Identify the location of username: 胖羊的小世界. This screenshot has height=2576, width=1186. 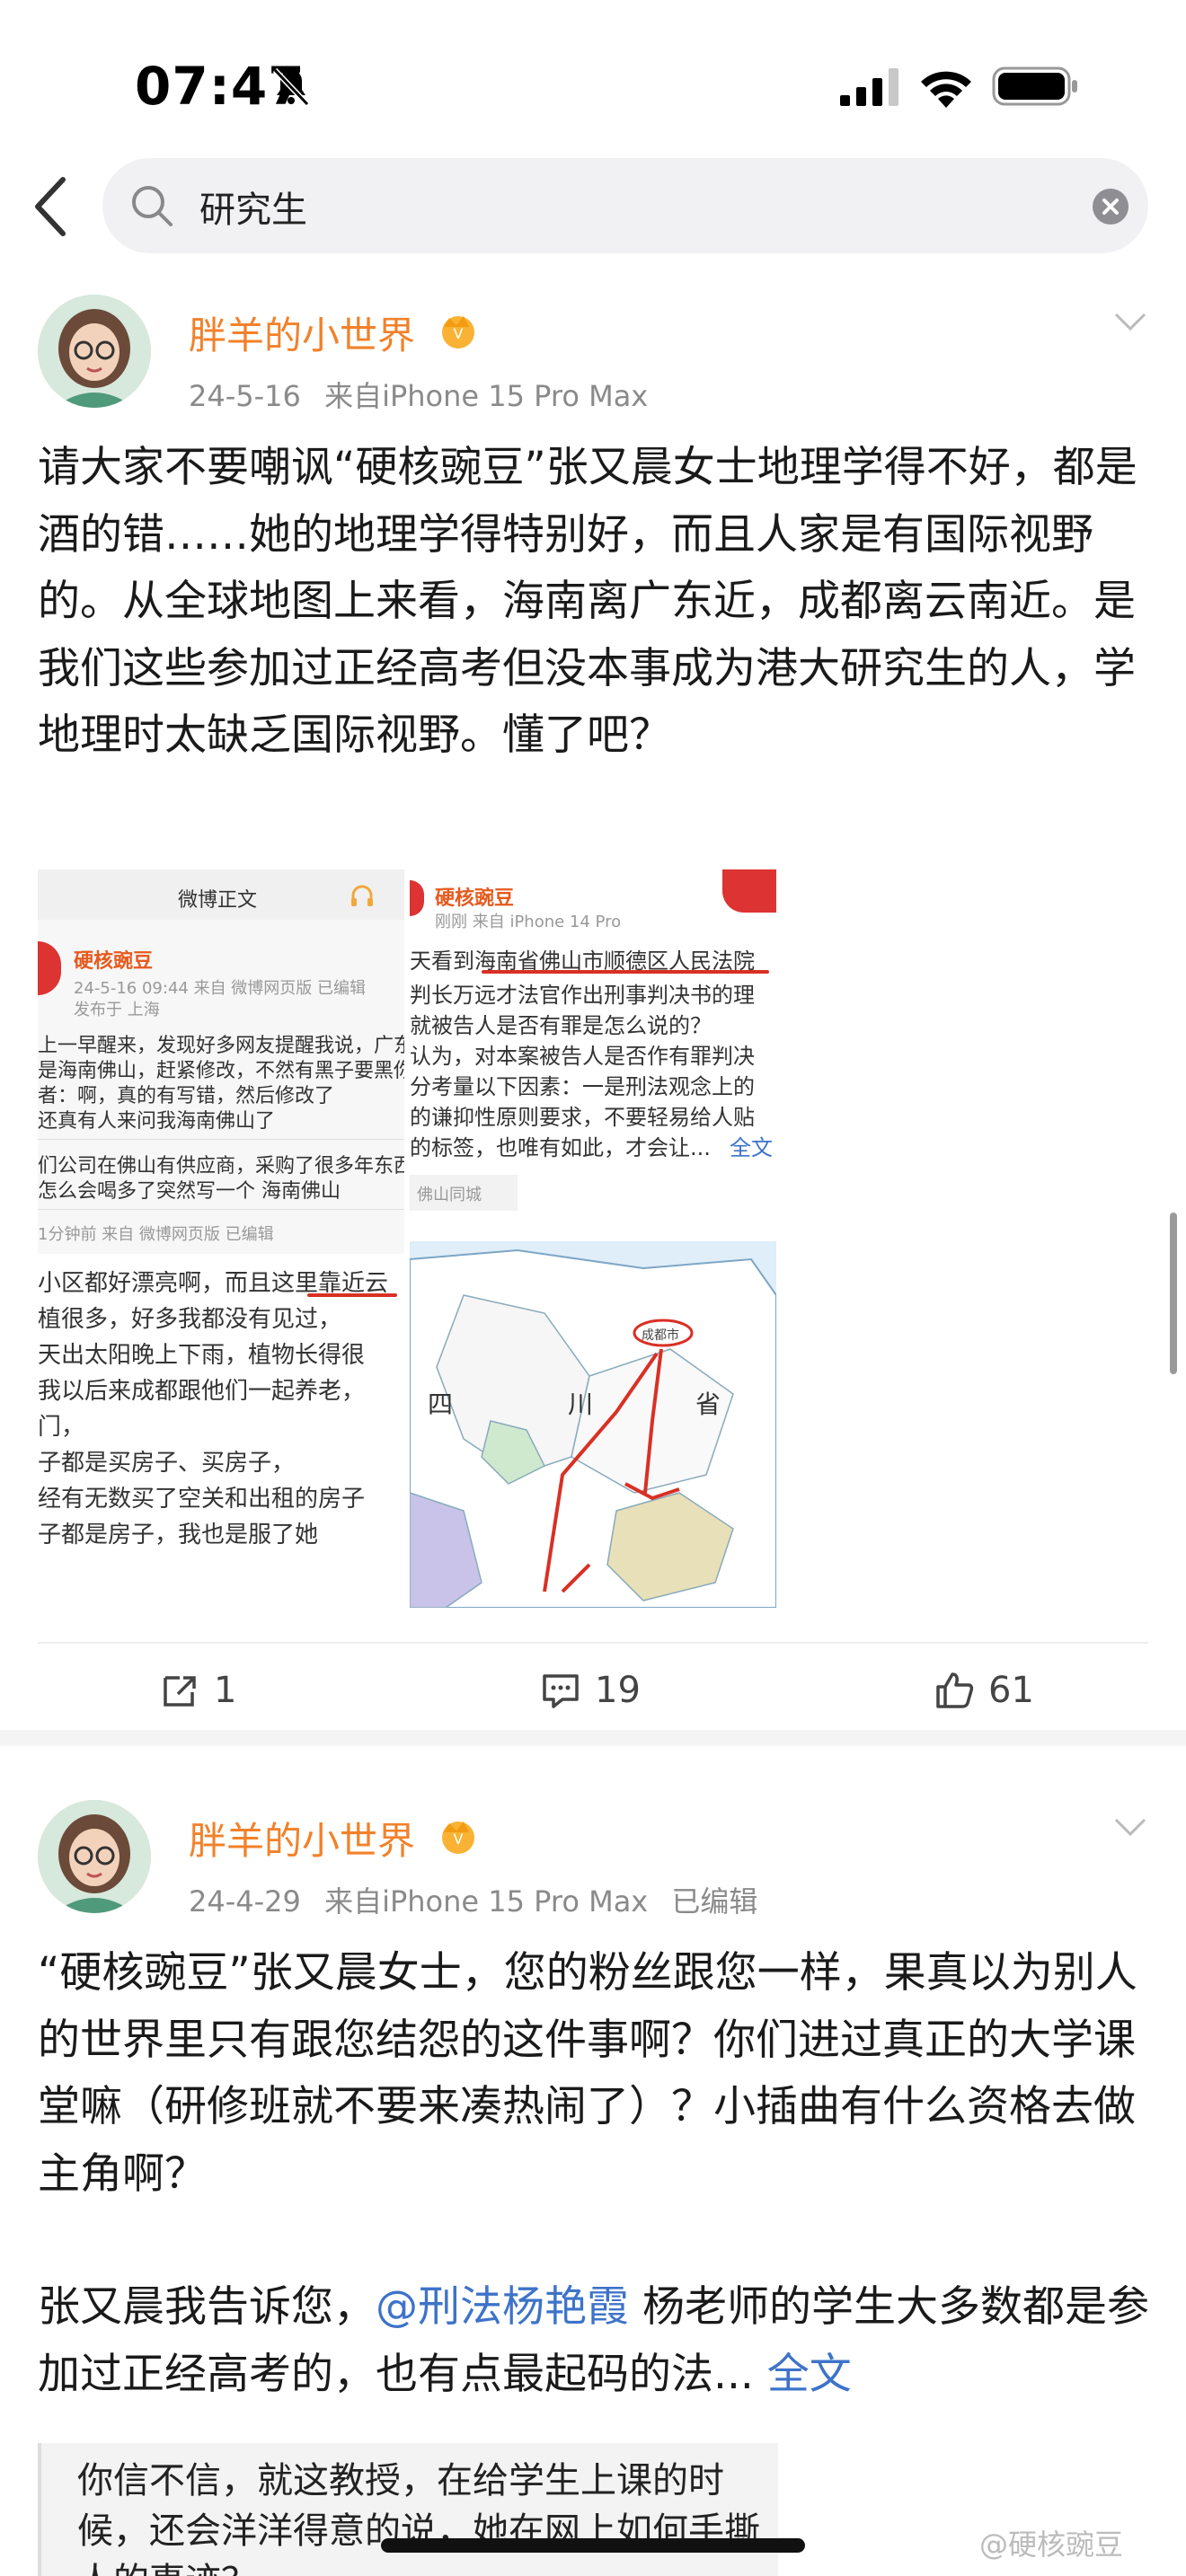
(302, 1838).